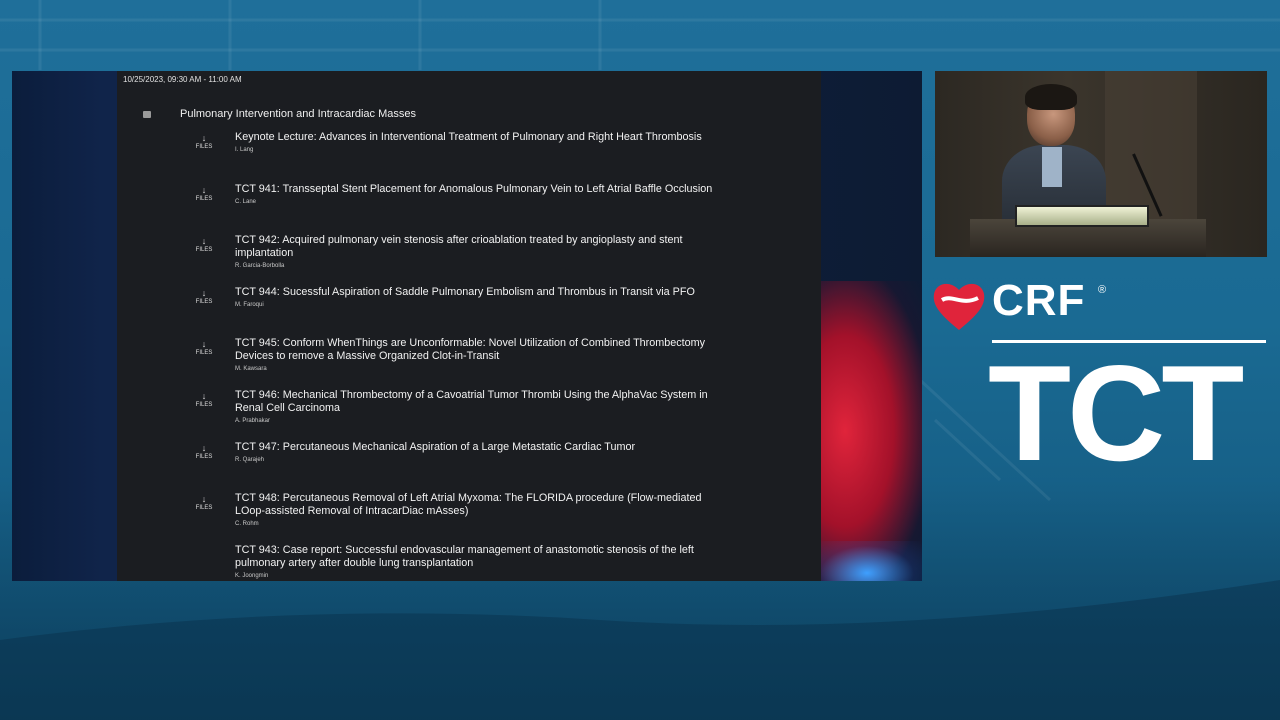  What do you see at coordinates (1102, 290) in the screenshot?
I see `registered-mark: ®` at bounding box center [1102, 290].